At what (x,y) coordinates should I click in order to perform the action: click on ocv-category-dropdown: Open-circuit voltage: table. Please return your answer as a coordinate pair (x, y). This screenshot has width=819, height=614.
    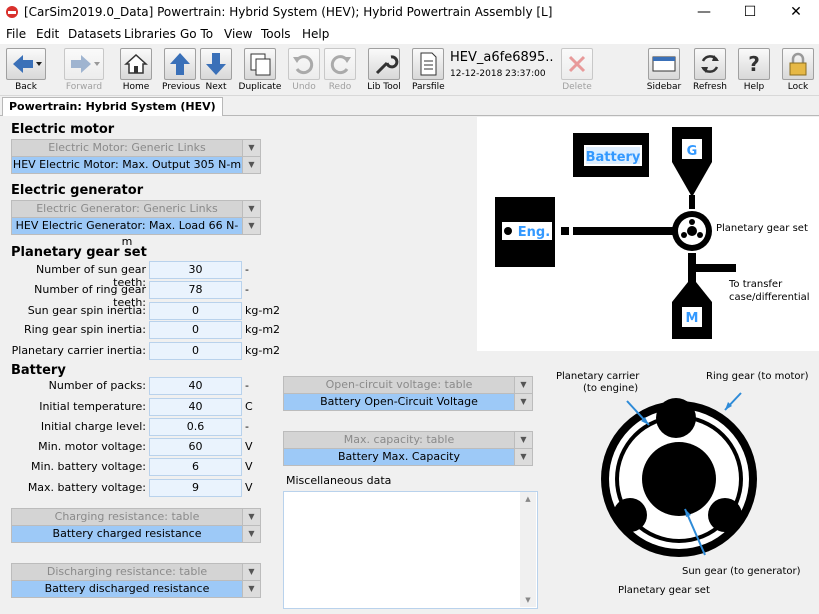
    Looking at the image, I should click on (399, 385).